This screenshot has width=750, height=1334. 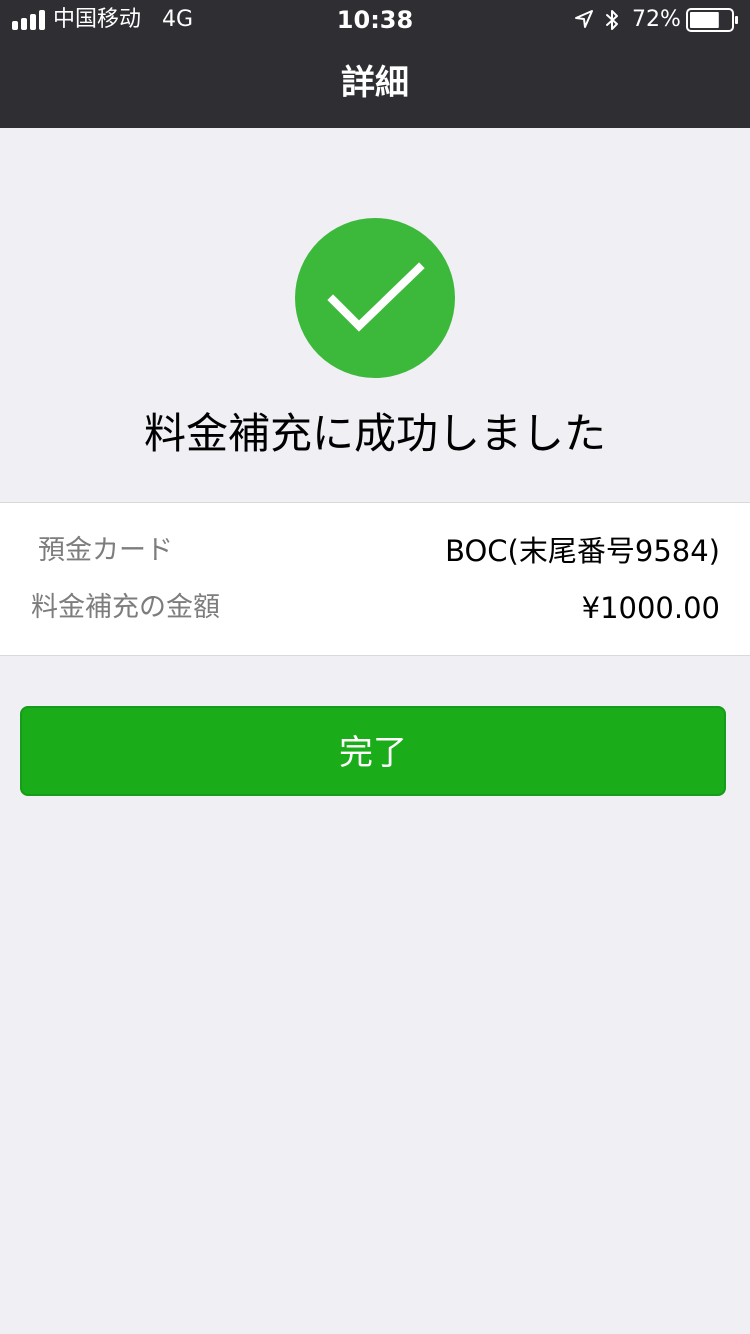 I want to click on battery-icon, so click(x=712, y=20).